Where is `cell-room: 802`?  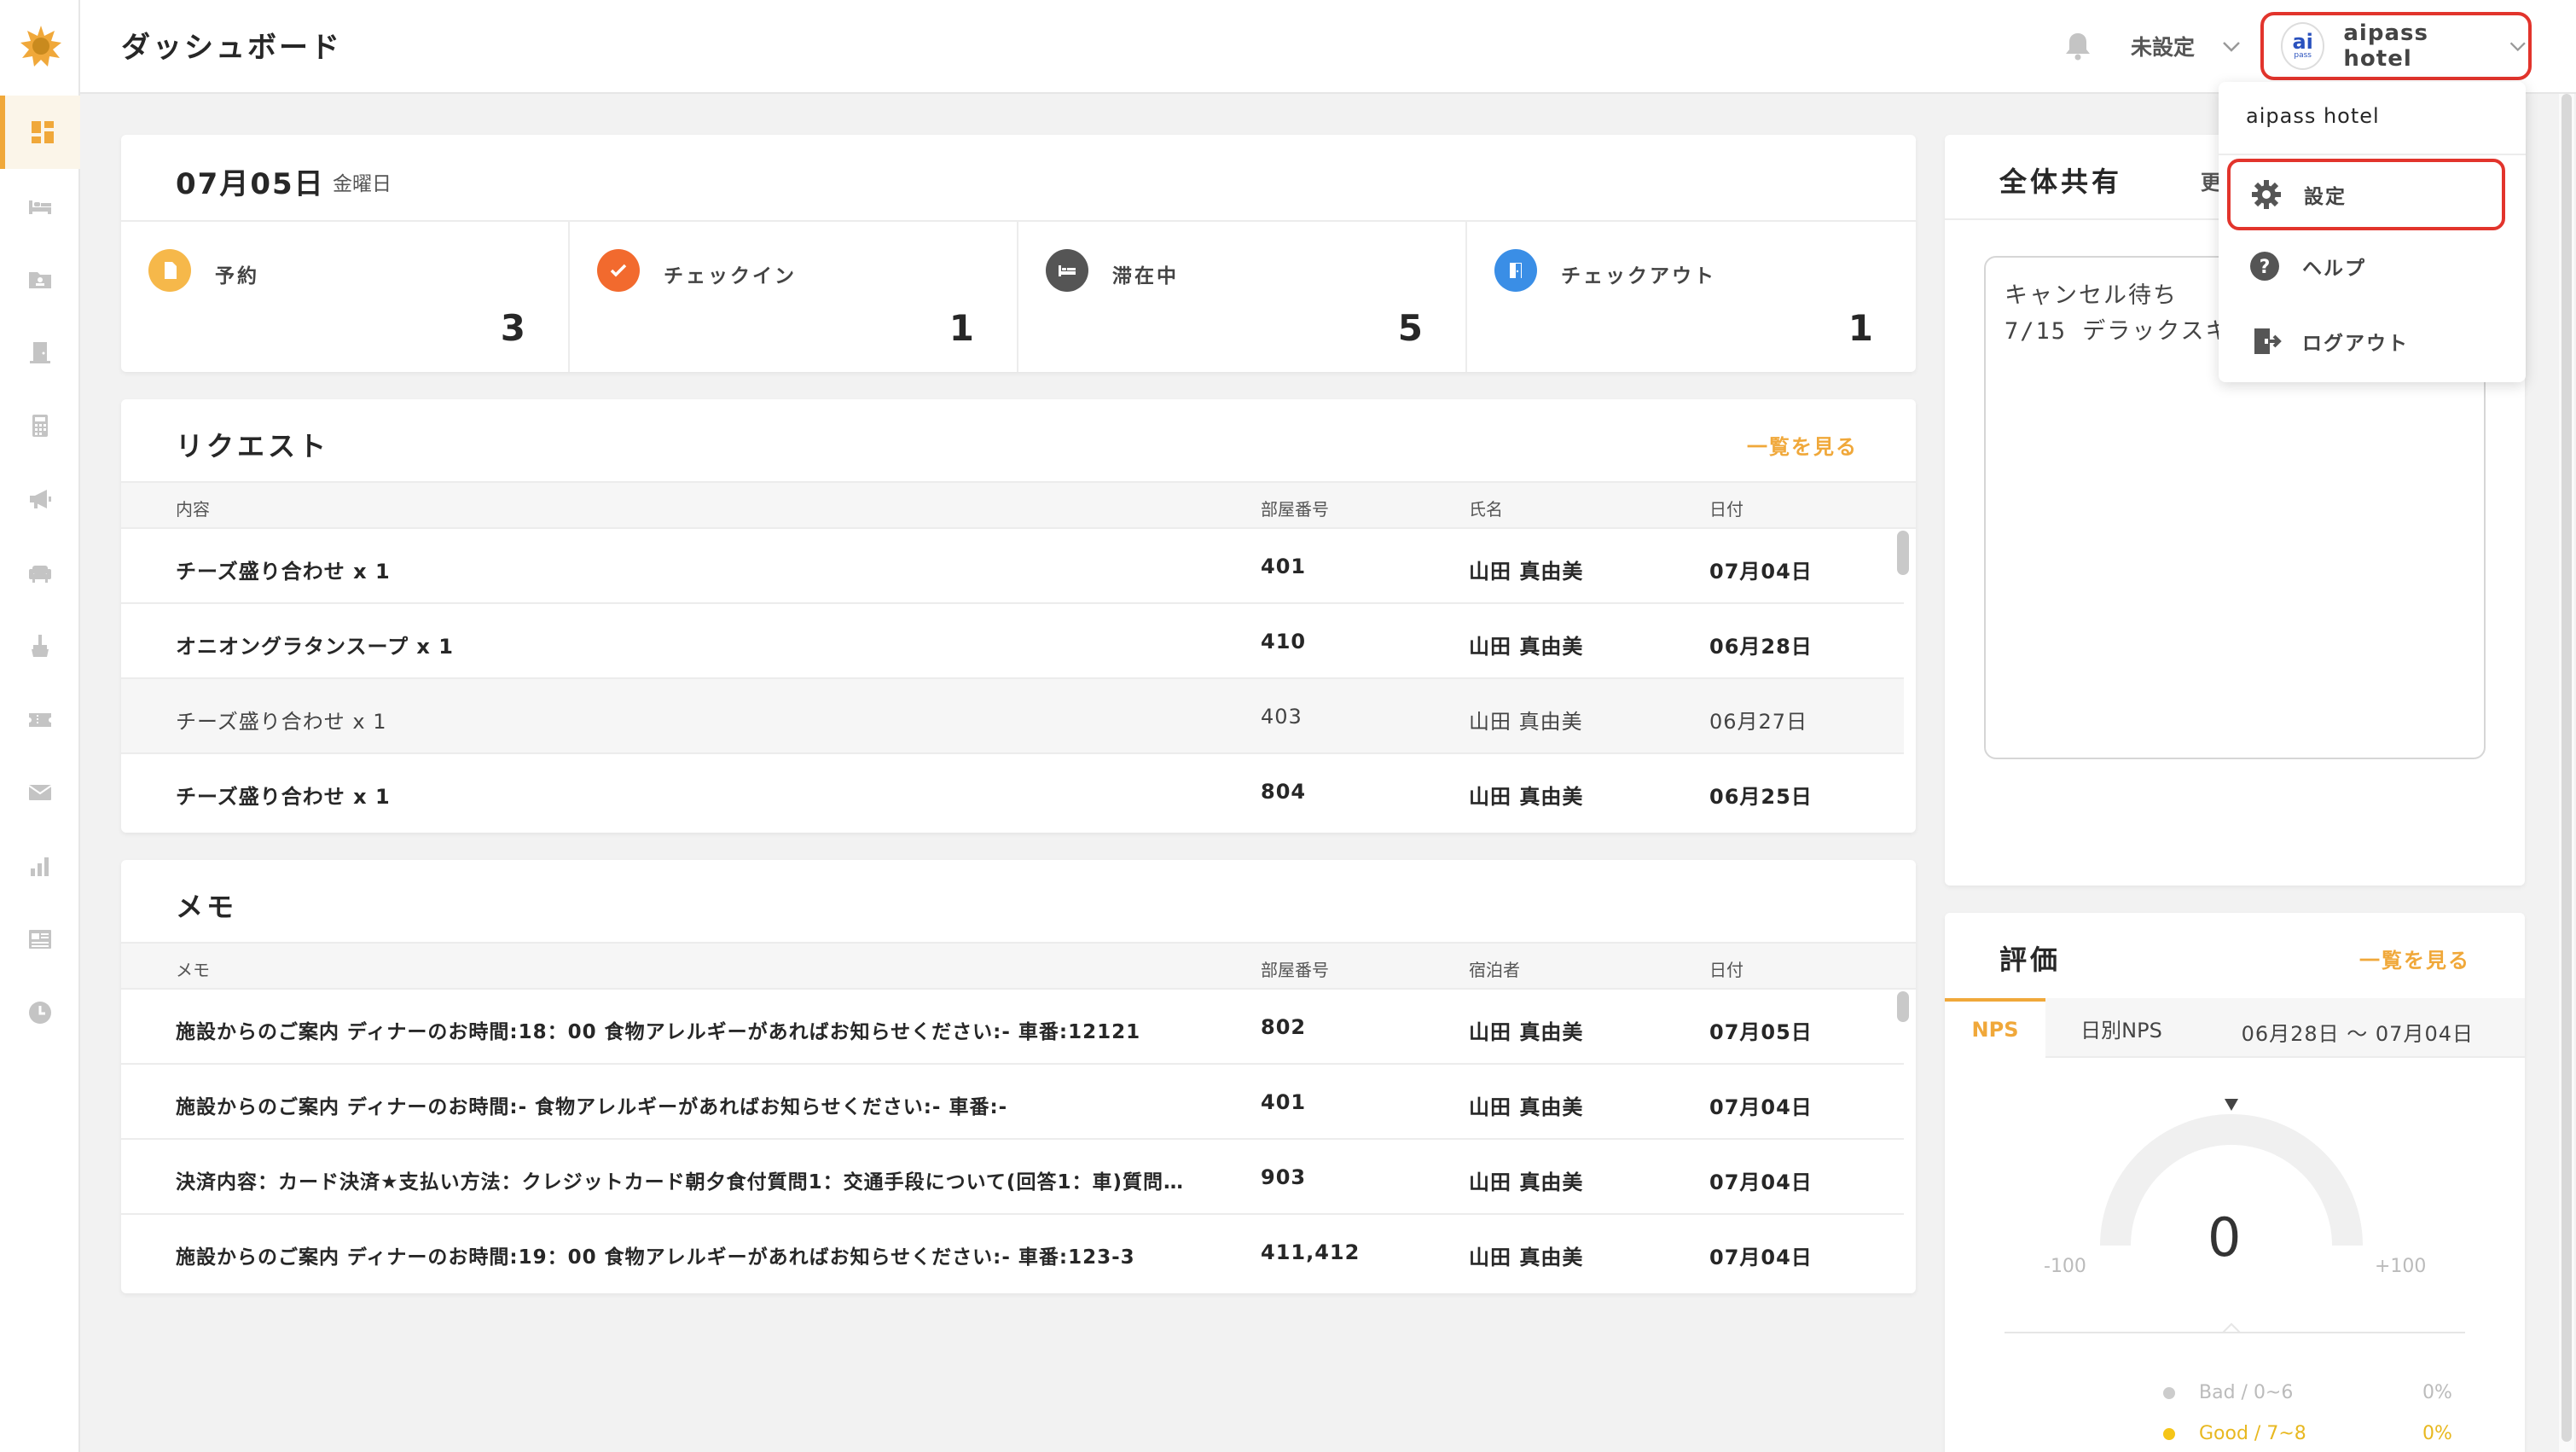 cell-room: 802 is located at coordinates (1284, 1027).